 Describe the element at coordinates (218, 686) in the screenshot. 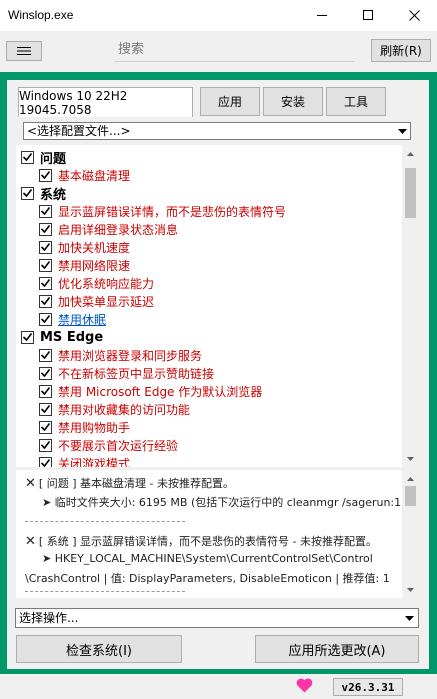

I see `status-bar: v26.3.31` at that location.